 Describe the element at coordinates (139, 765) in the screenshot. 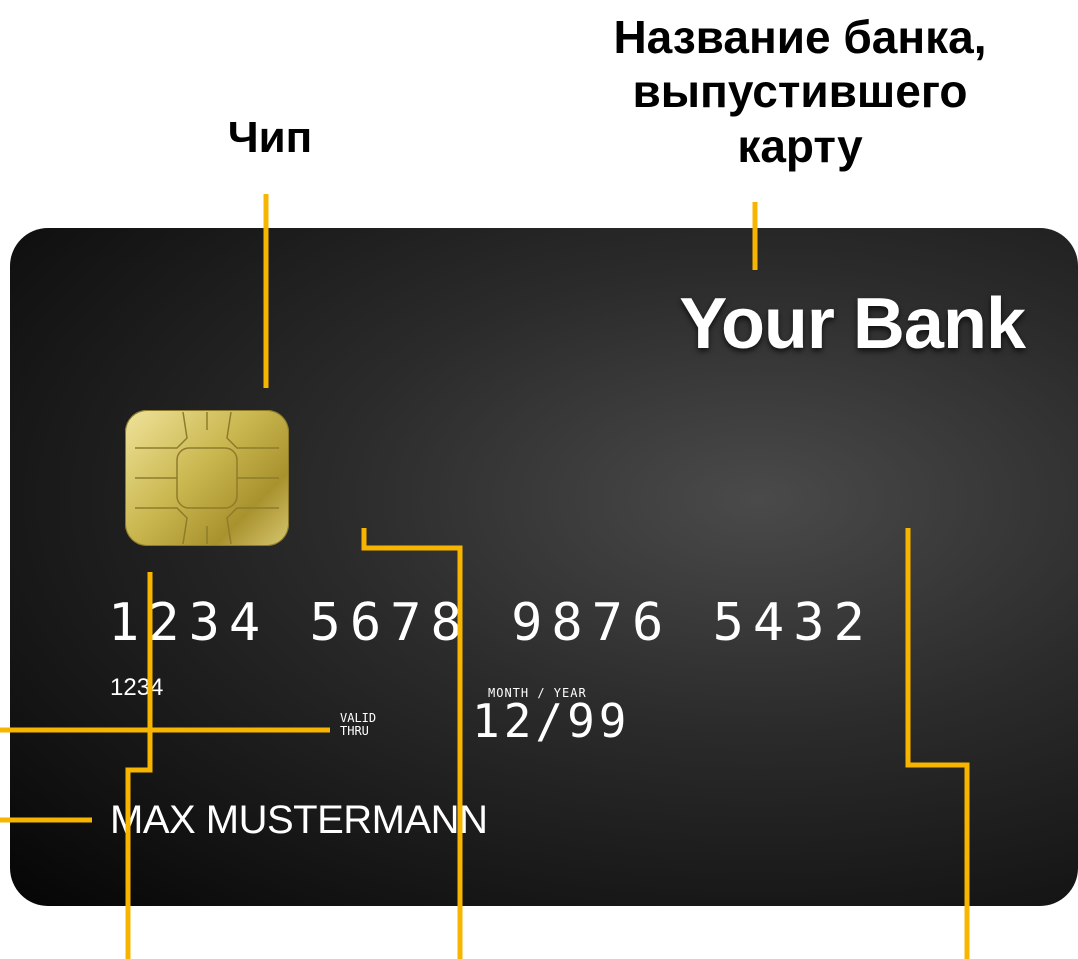

I see `number-leader-line` at that location.